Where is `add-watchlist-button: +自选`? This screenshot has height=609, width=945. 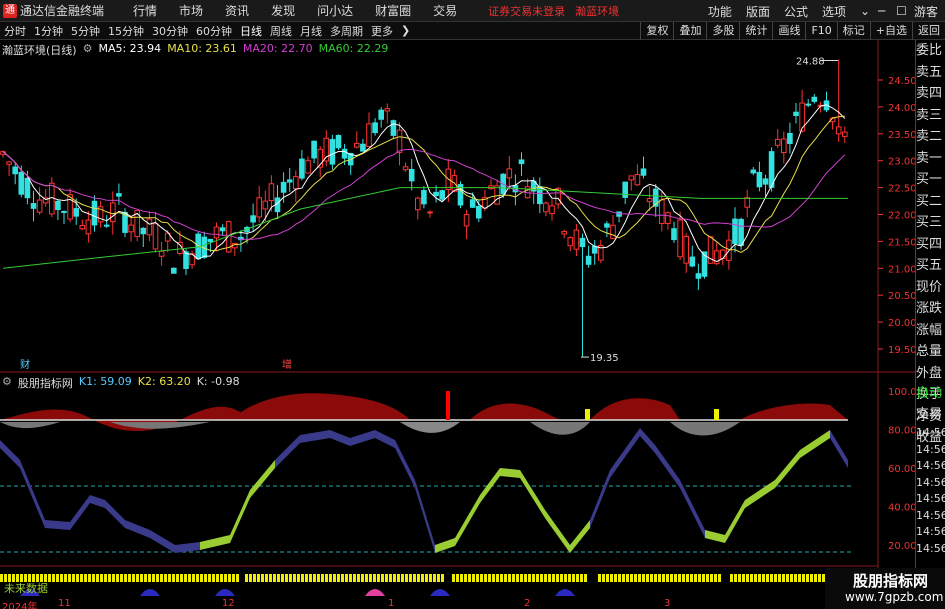 add-watchlist-button: +自选 is located at coordinates (890, 31).